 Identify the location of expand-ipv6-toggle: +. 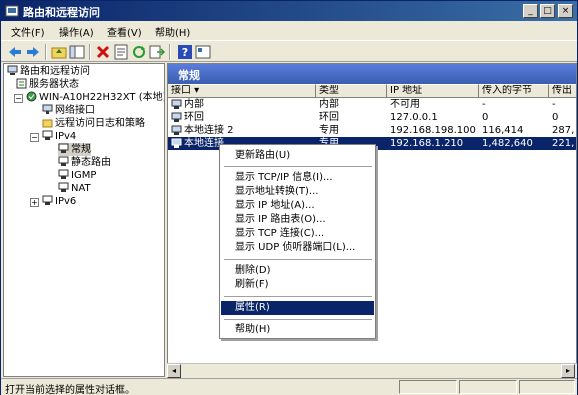
(34, 202).